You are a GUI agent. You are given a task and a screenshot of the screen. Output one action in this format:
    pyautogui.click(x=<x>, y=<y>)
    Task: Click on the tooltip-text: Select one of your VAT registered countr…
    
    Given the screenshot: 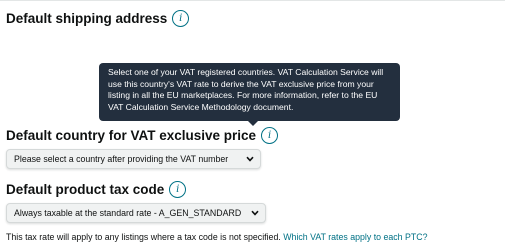 What is the action you would take?
    pyautogui.click(x=246, y=89)
    